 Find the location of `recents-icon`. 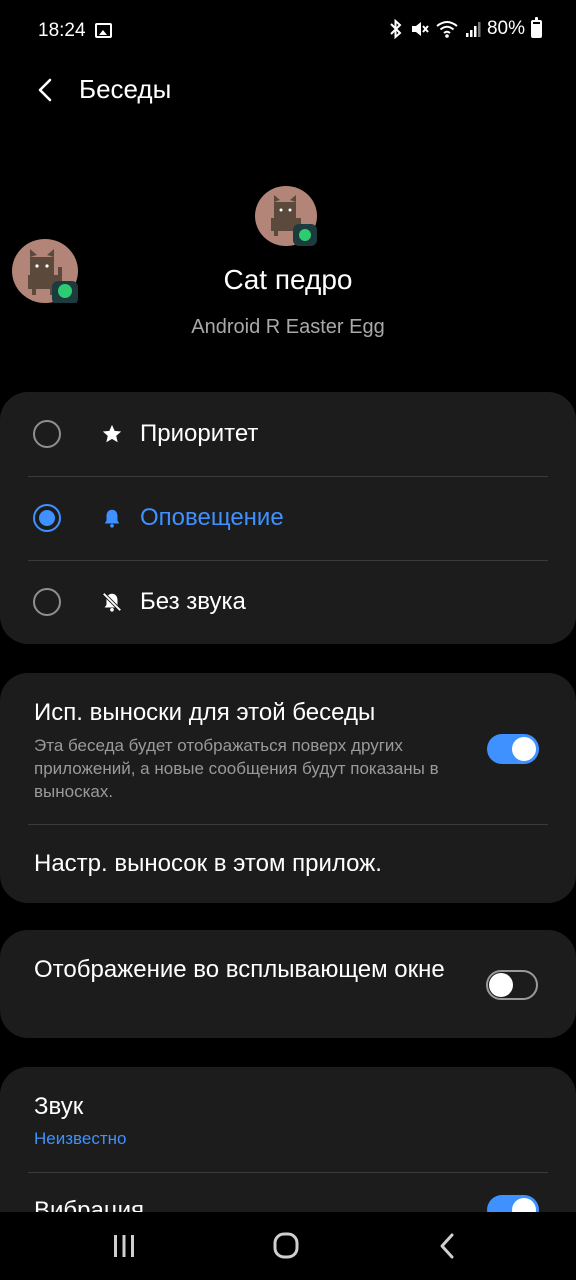

recents-icon is located at coordinates (124, 1246).